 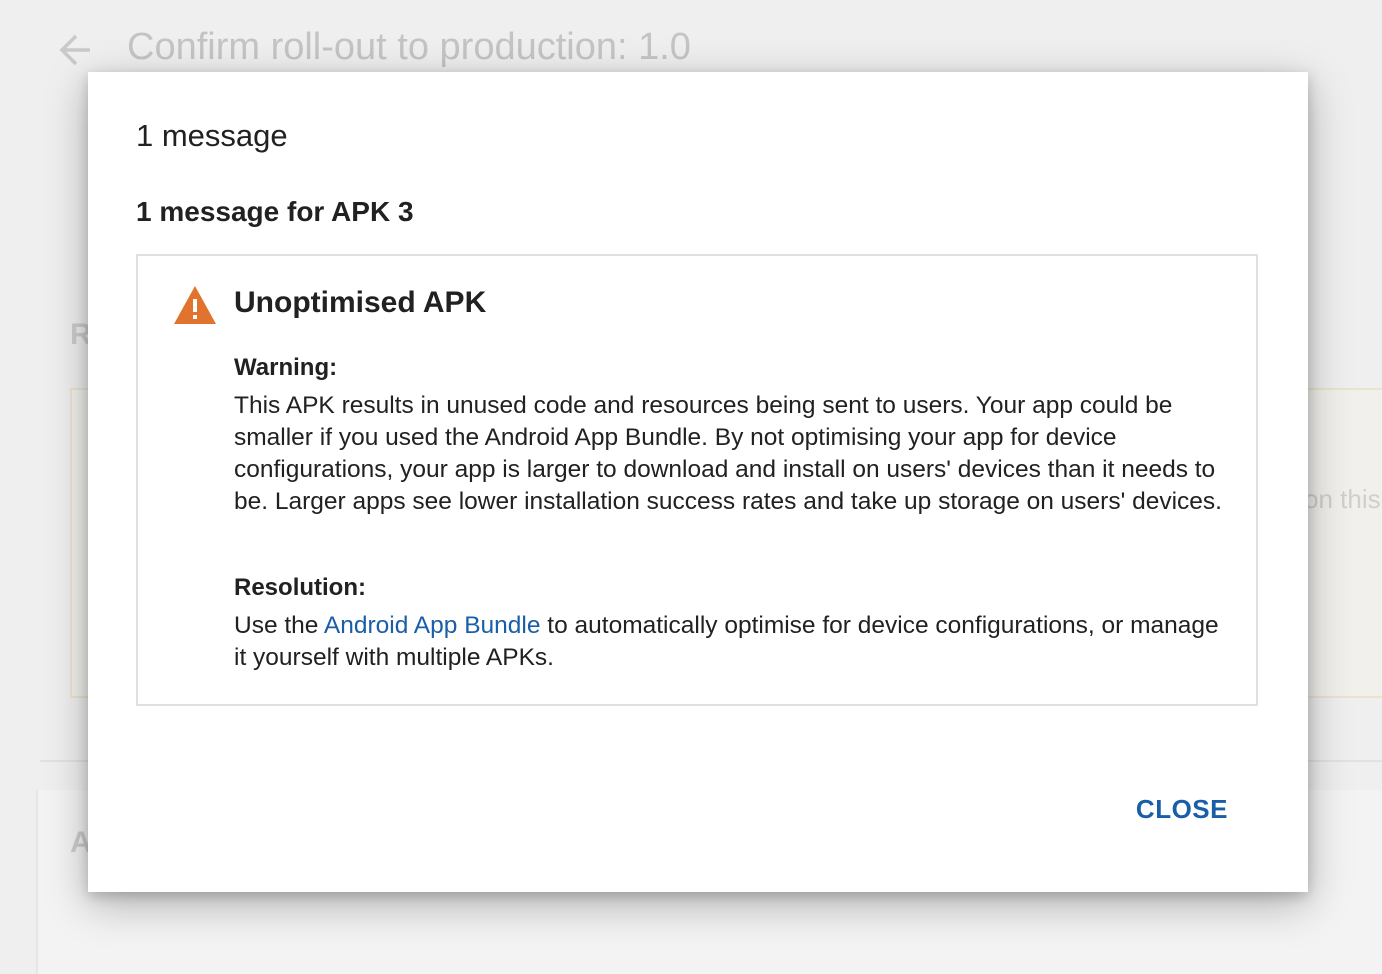 What do you see at coordinates (279, 625) in the screenshot?
I see `resolution-prefix: Use the` at bounding box center [279, 625].